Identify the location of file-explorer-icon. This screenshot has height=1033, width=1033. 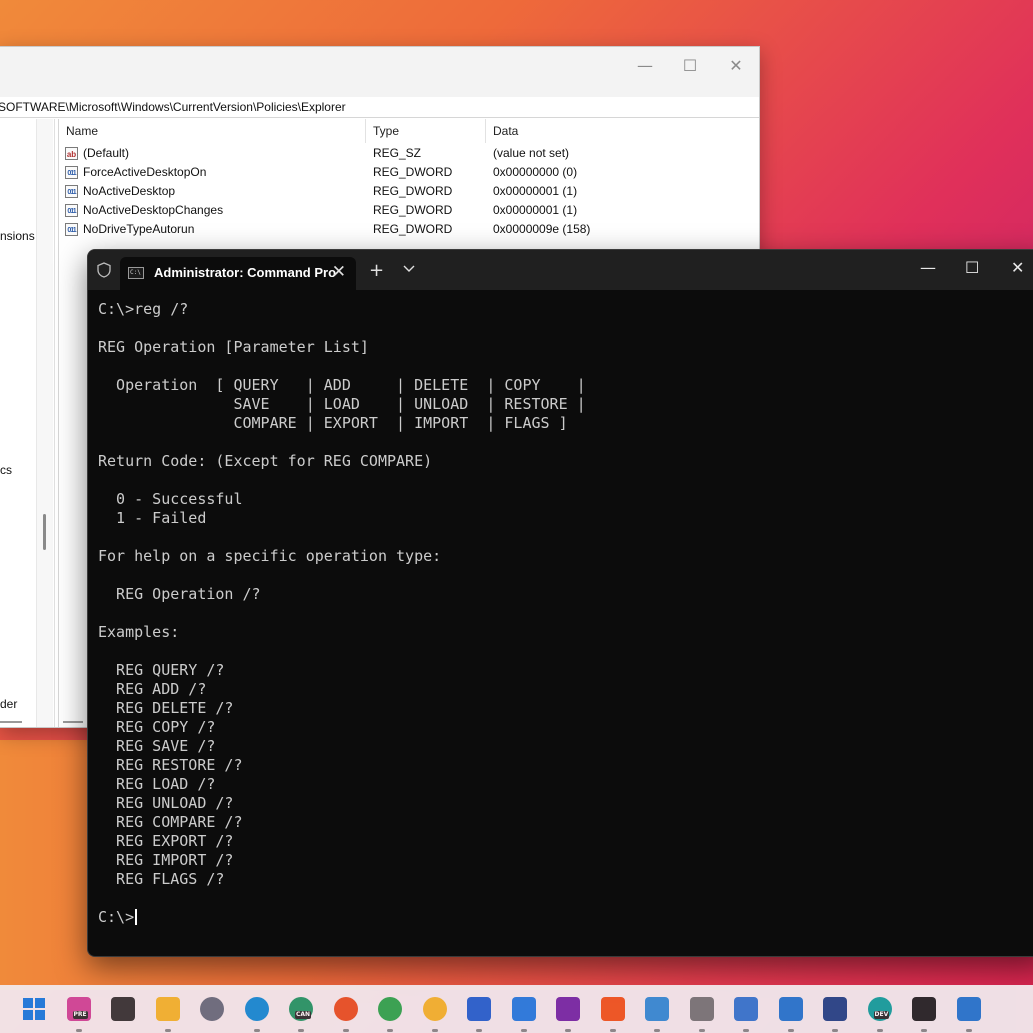
(167, 1009).